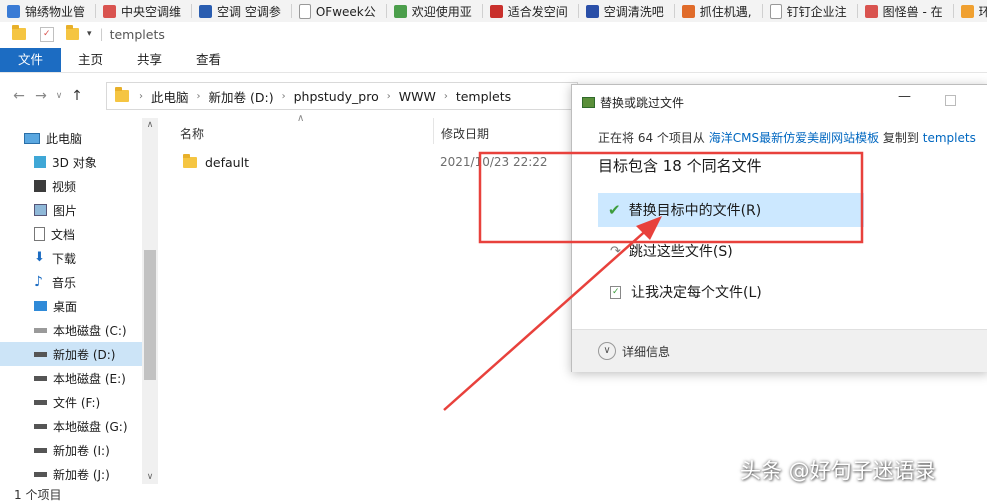  What do you see at coordinates (547, 318) in the screenshot?
I see `annotation-arrow-line` at bounding box center [547, 318].